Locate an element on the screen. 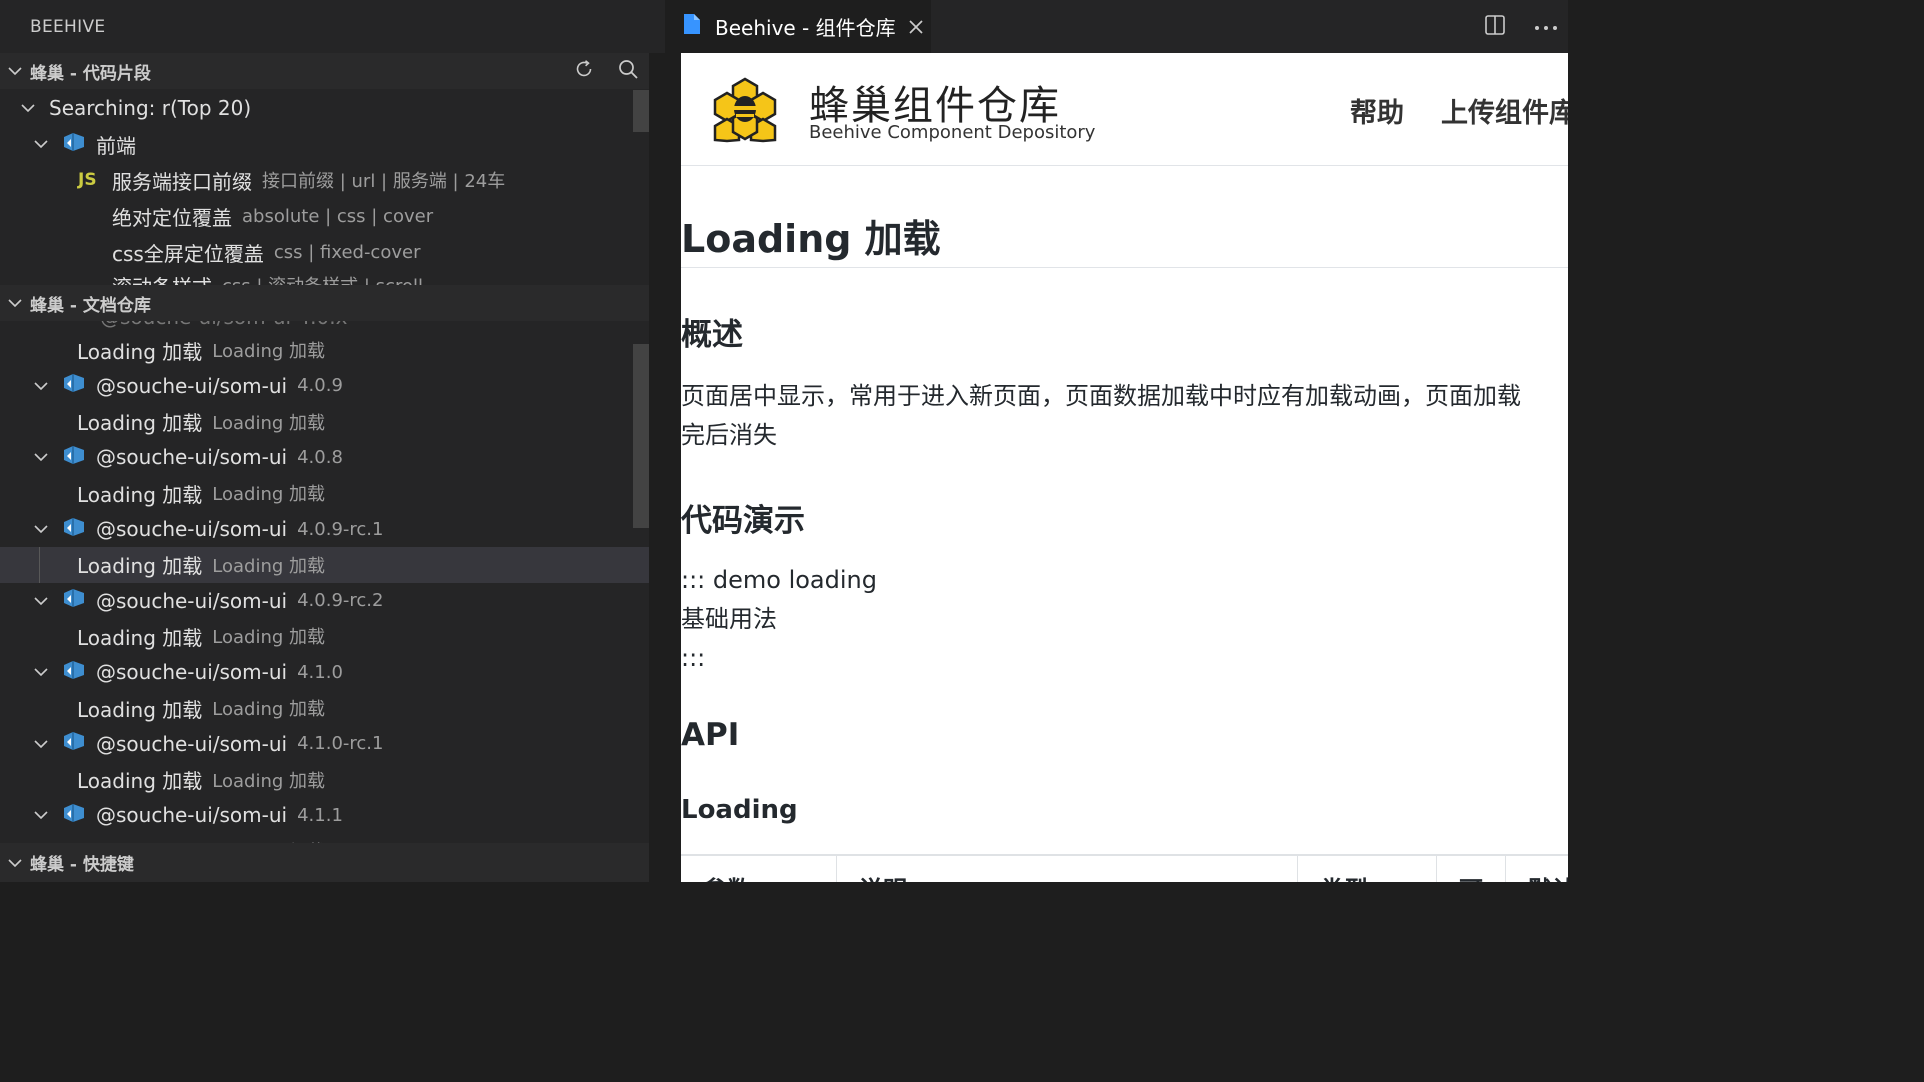  split-editor-icon is located at coordinates (1495, 27).